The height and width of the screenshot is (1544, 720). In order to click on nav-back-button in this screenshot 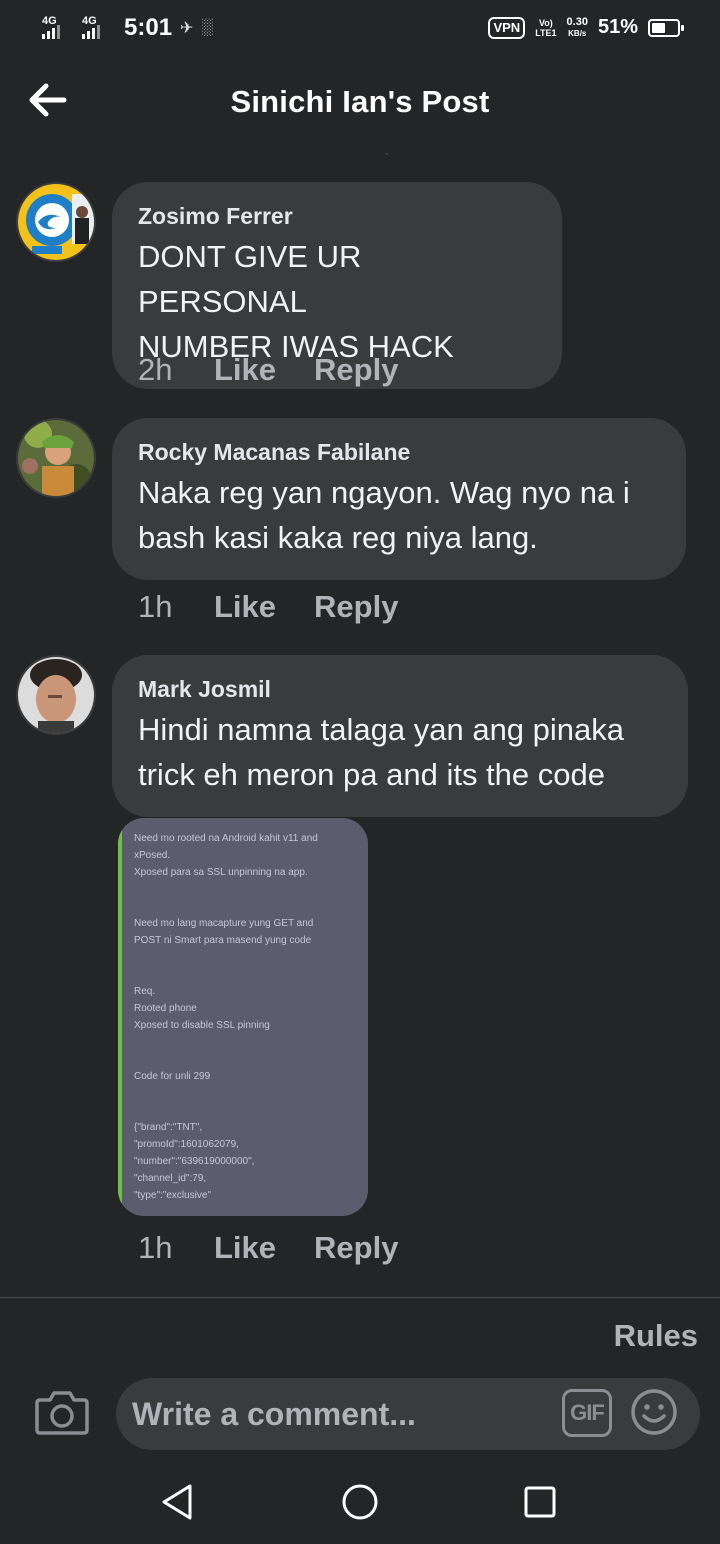, I will do `click(178, 1502)`.